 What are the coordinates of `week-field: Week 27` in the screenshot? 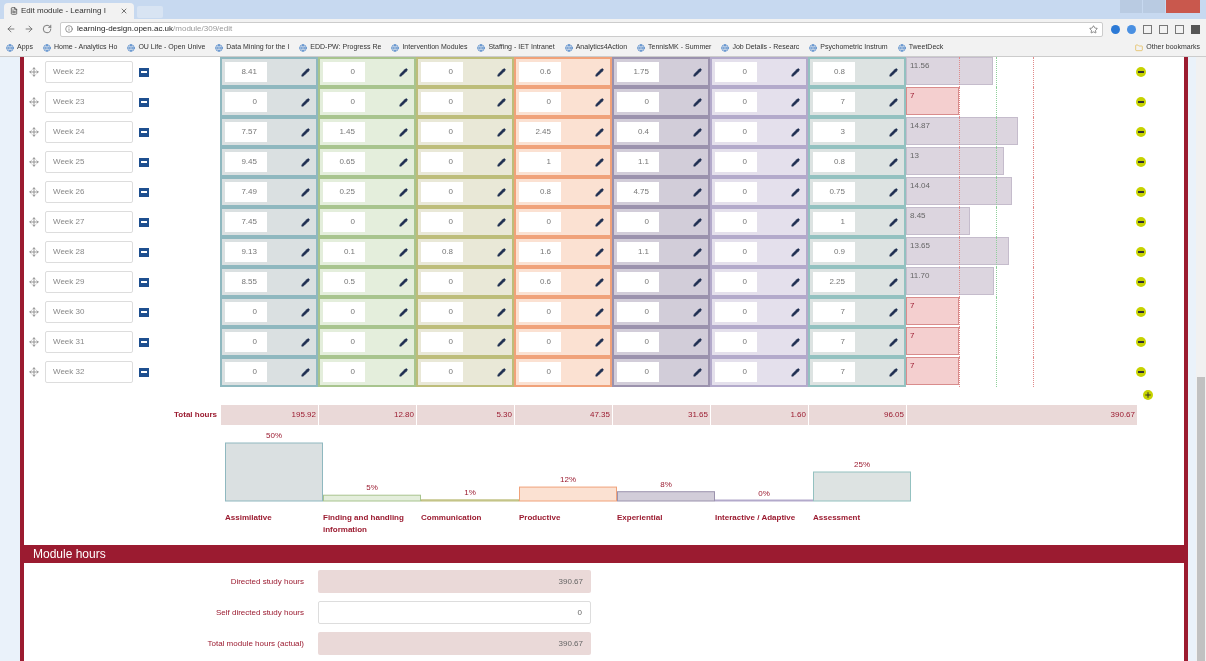 It's located at (89, 222).